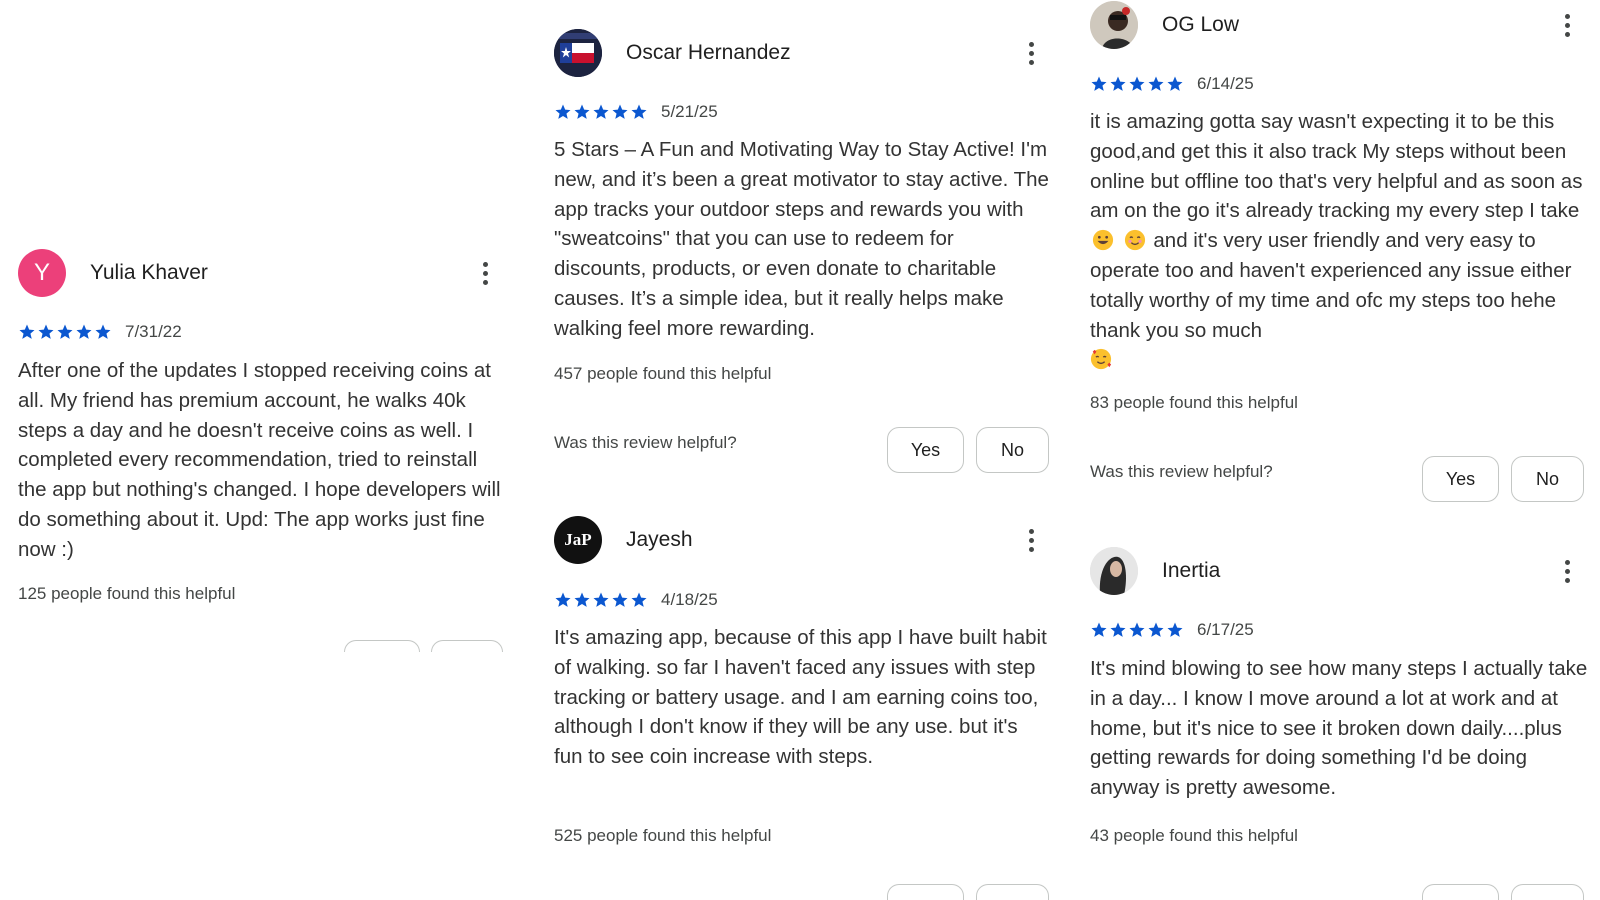 This screenshot has width=1600, height=900. I want to click on avatar-logo-text: JaP, so click(578, 539).